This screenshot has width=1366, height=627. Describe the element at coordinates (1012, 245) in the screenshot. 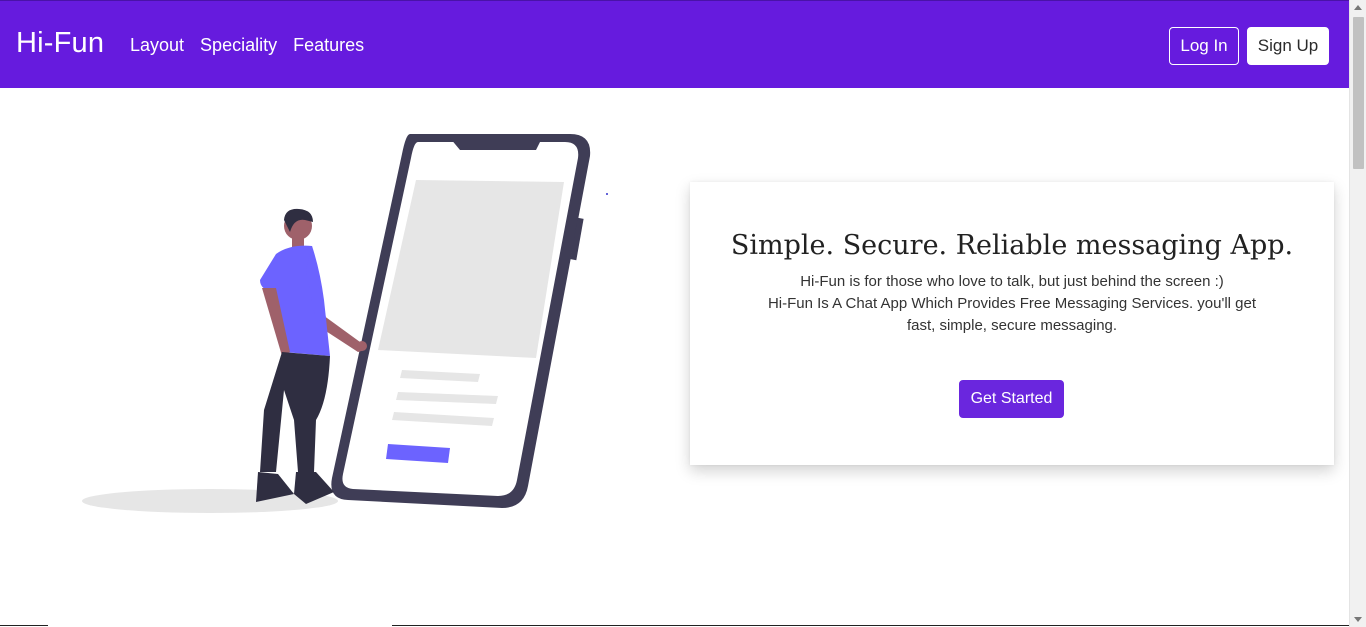

I see `hero-title: Simple. Secure. Reliable messaging App.` at that location.